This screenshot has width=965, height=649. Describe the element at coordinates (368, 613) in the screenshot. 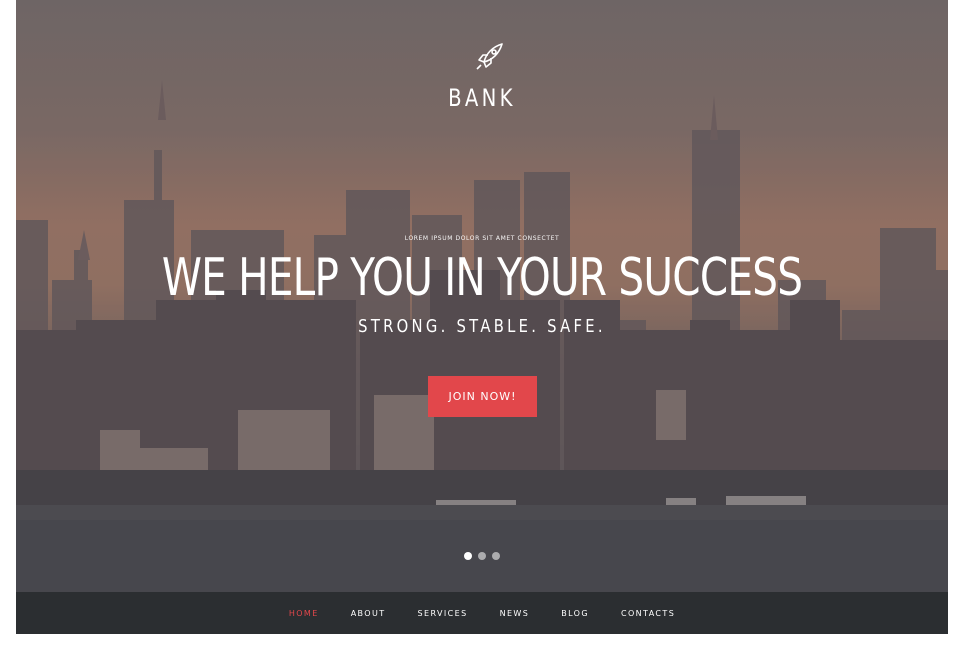

I see `nav-item-about: ABOUT` at that location.